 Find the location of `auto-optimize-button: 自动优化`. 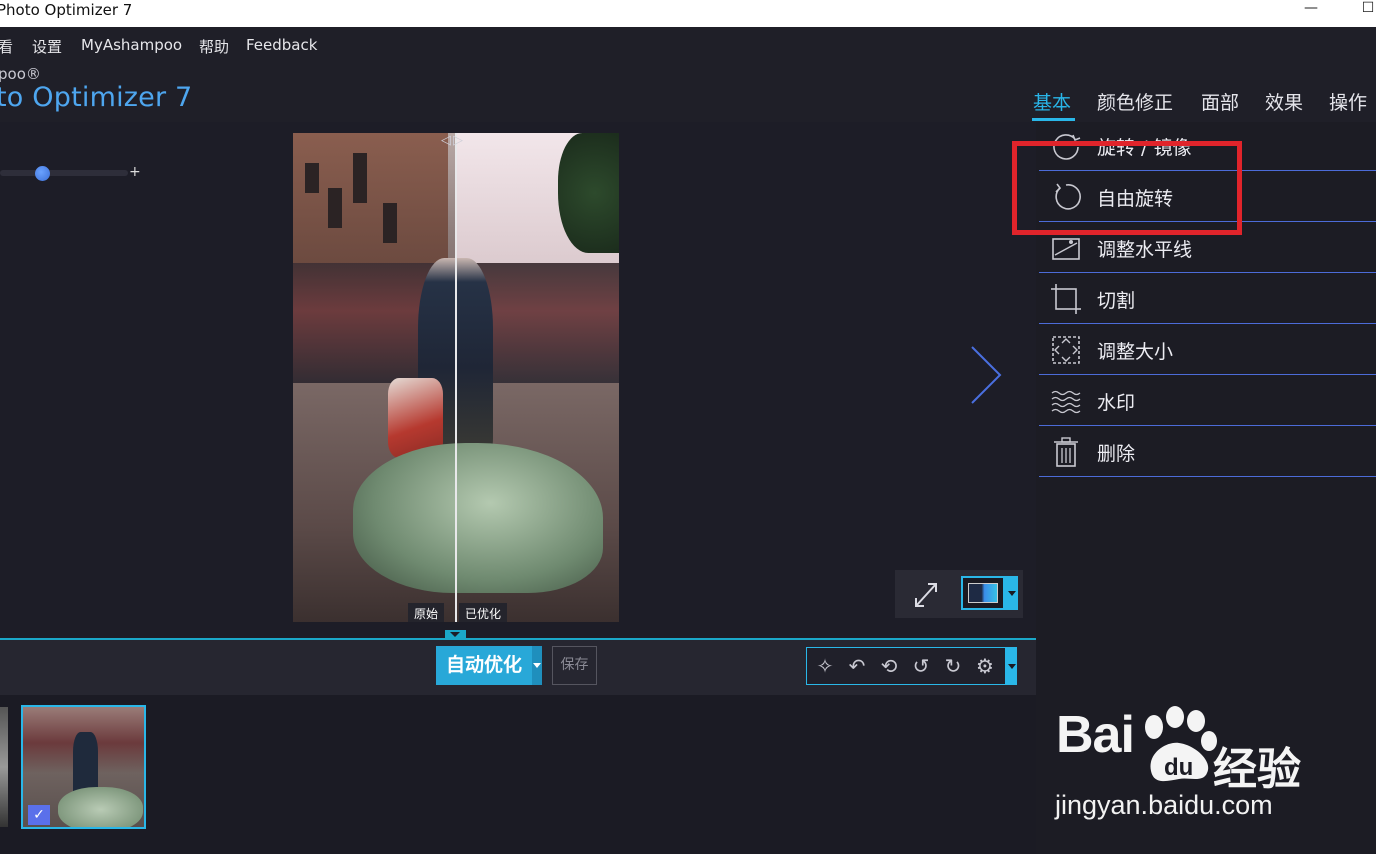

auto-optimize-button: 自动优化 is located at coordinates (484, 665).